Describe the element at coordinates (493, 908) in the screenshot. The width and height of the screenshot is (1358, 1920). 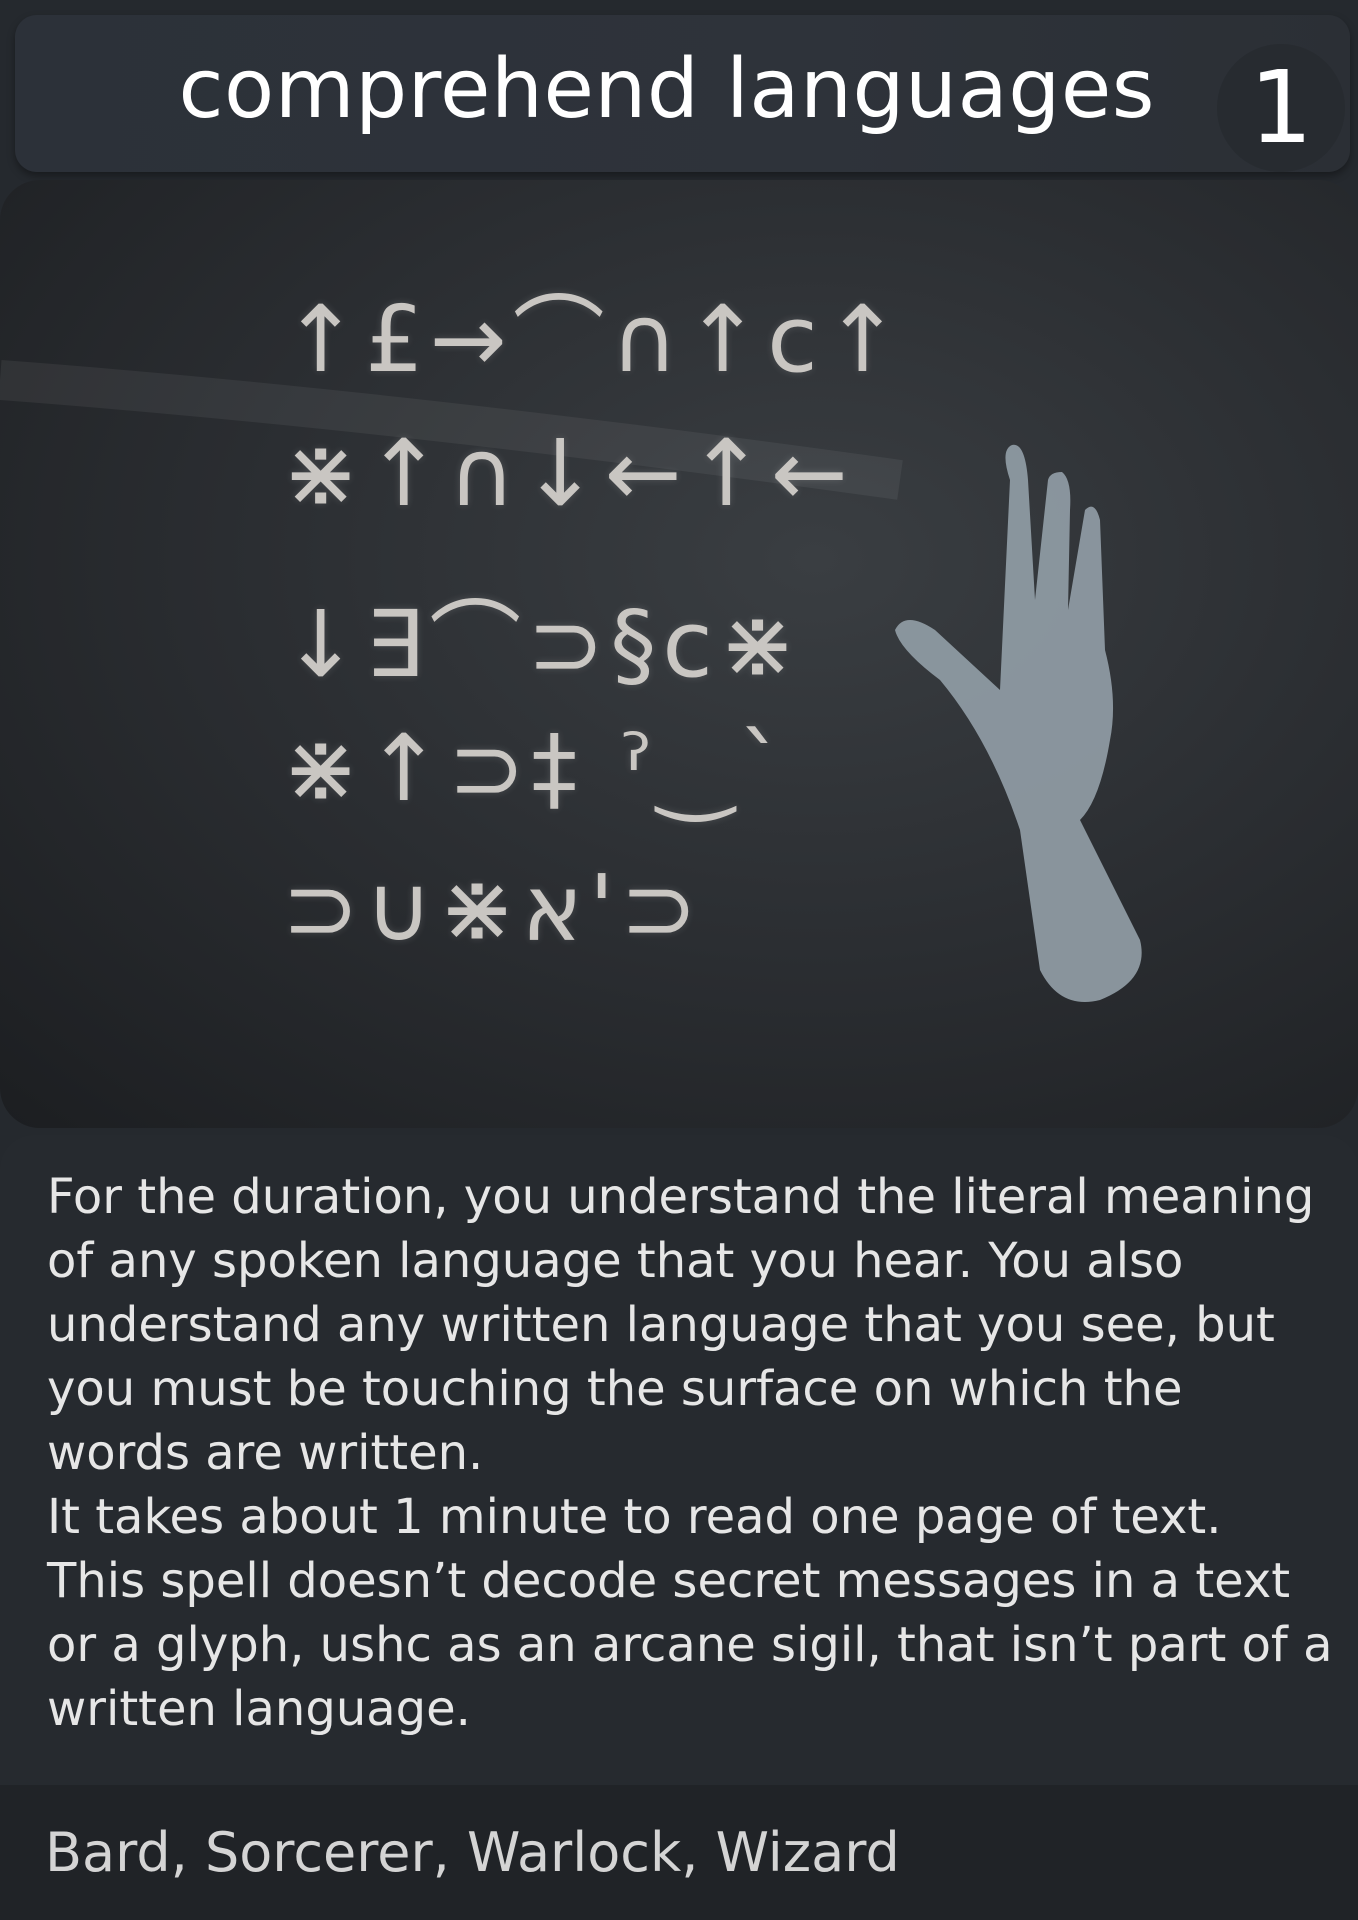
I see `glyph-row: ⊃∪⋇א'⊃` at that location.